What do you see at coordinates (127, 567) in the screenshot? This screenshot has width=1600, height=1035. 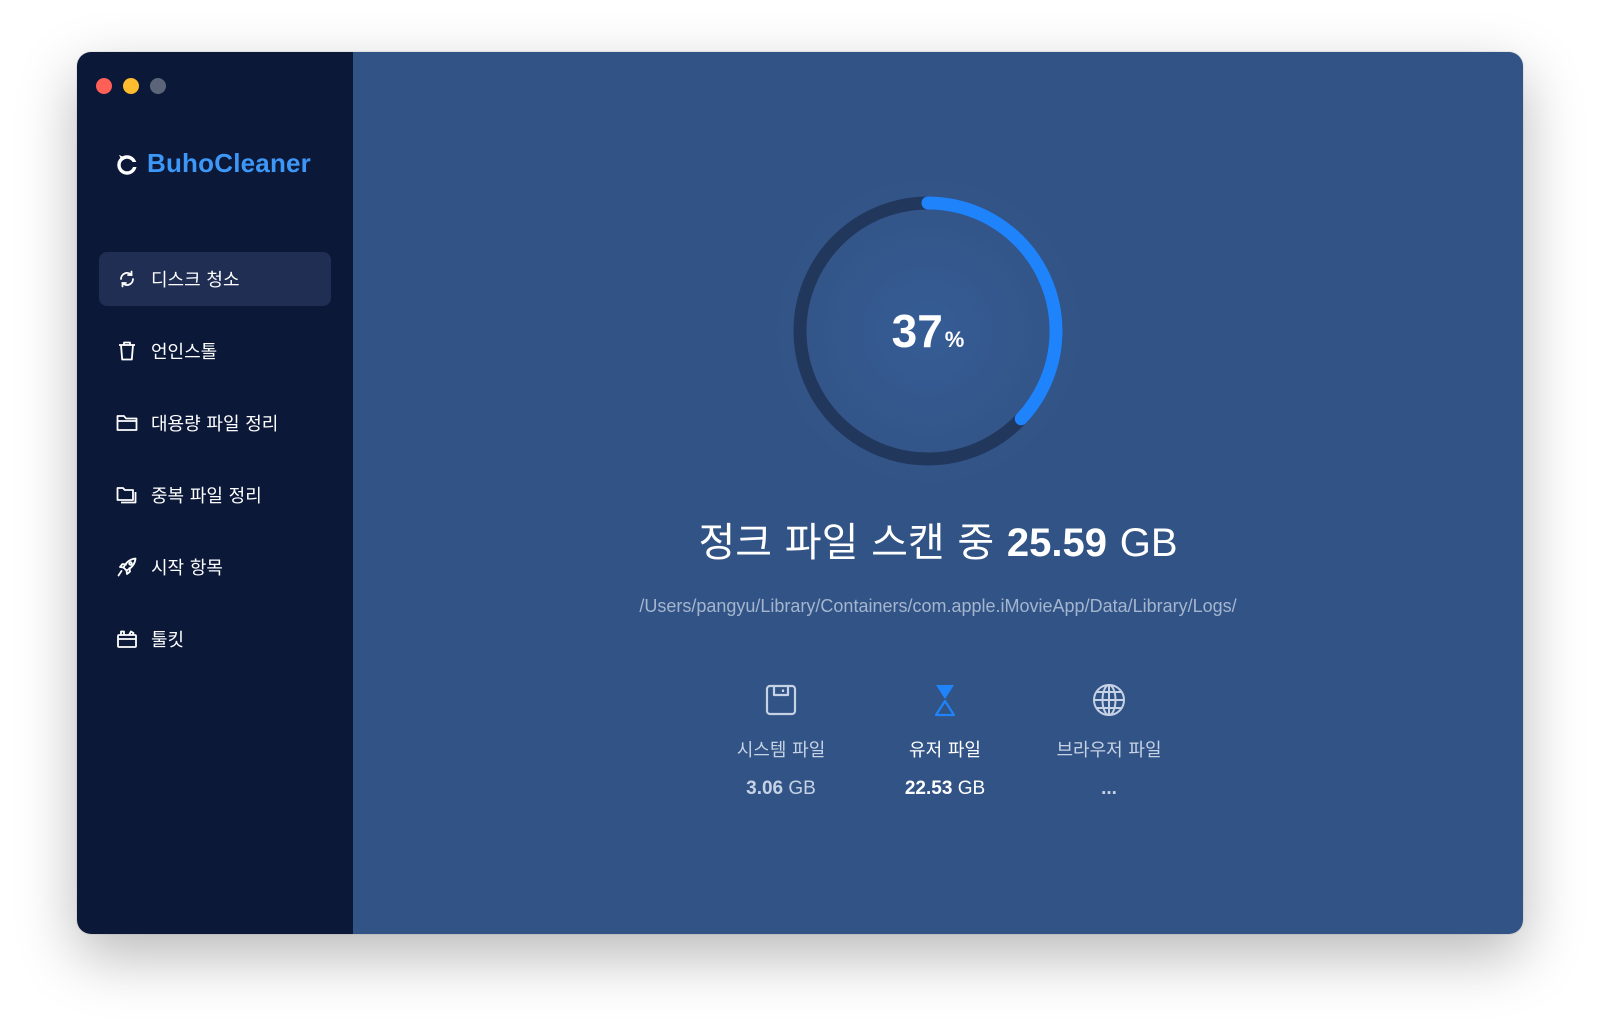 I see `rocket-icon` at bounding box center [127, 567].